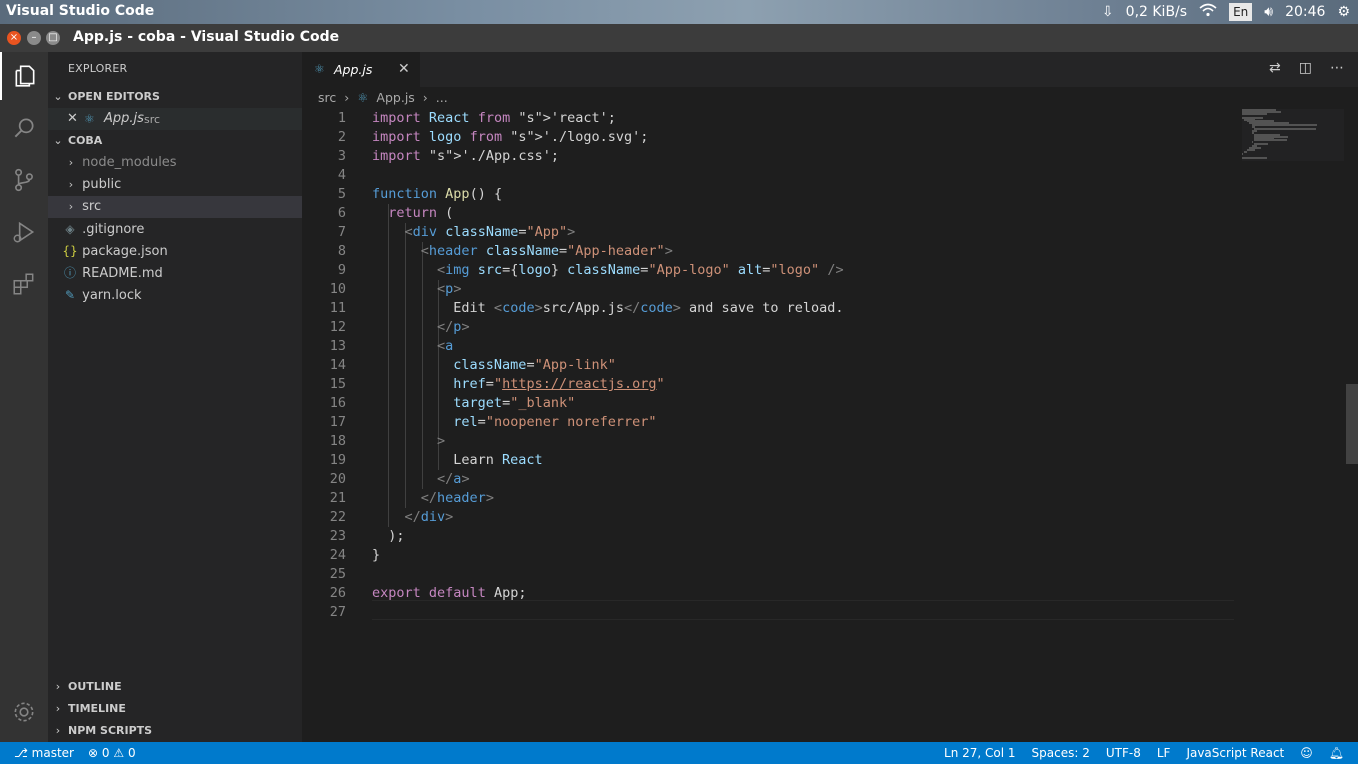 This screenshot has height=764, width=1358. I want to click on code-line: 21 </header>, so click(772, 498).